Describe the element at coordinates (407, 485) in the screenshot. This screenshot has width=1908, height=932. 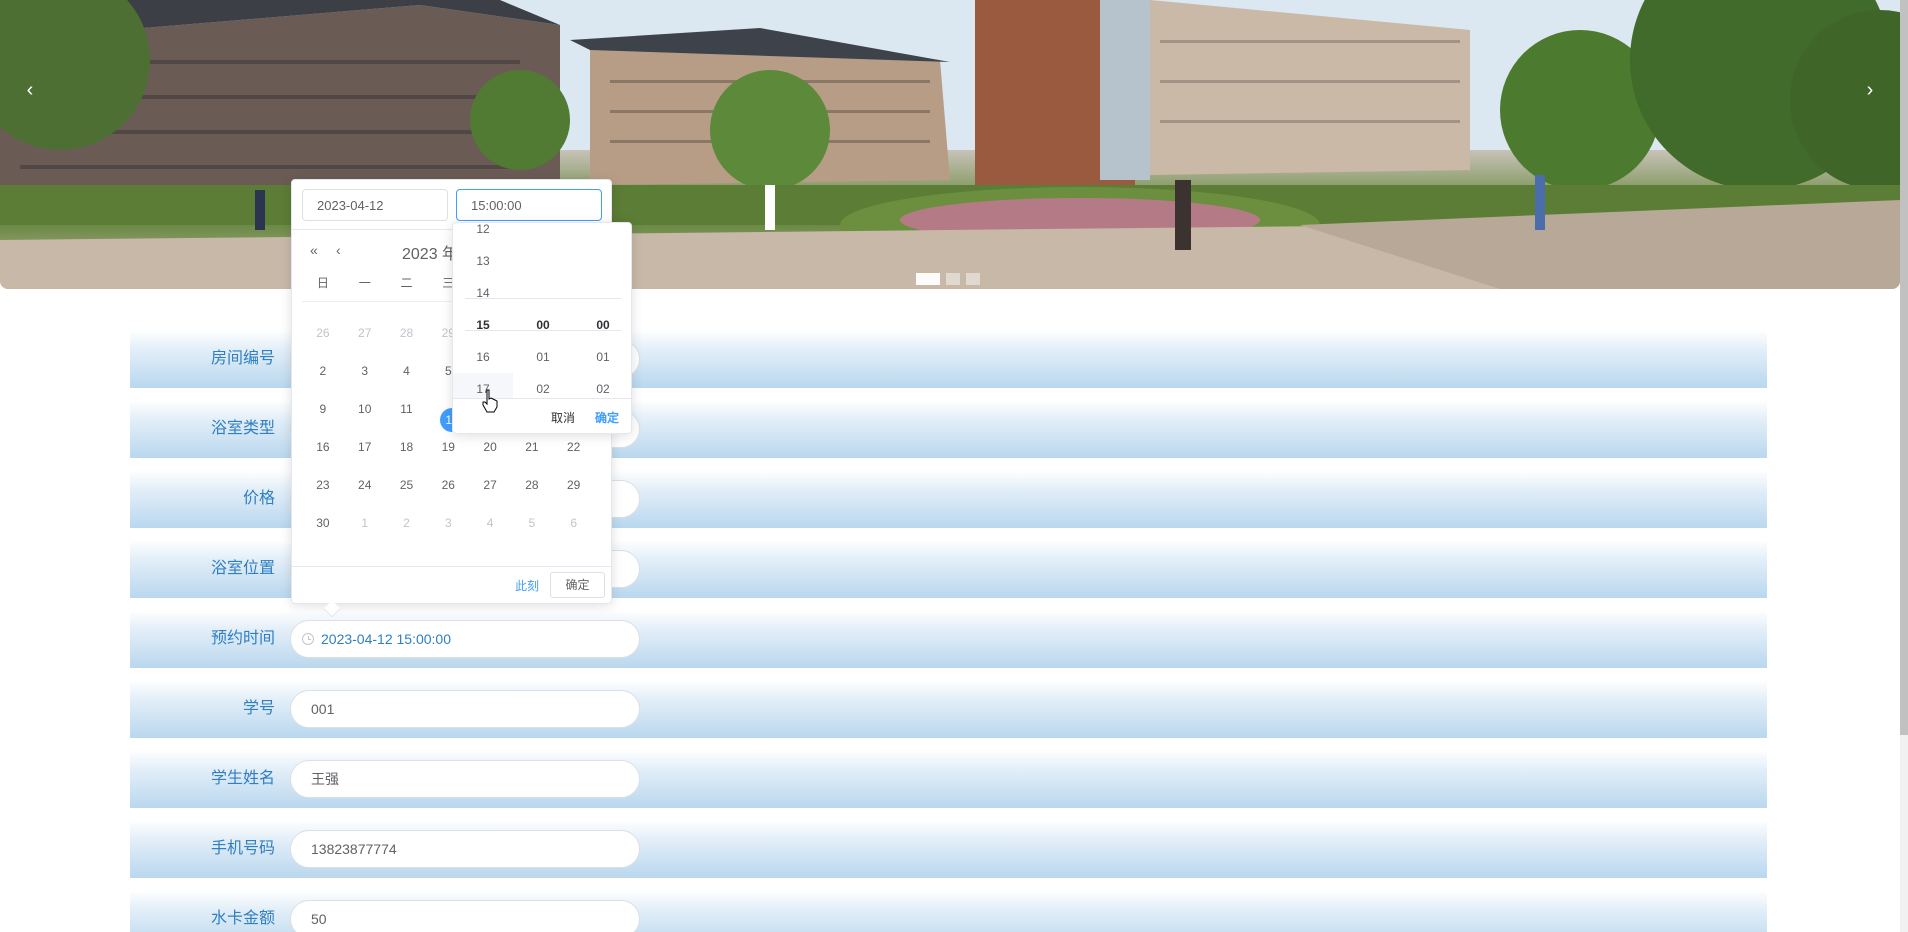
I see `calendar-day: 25` at that location.